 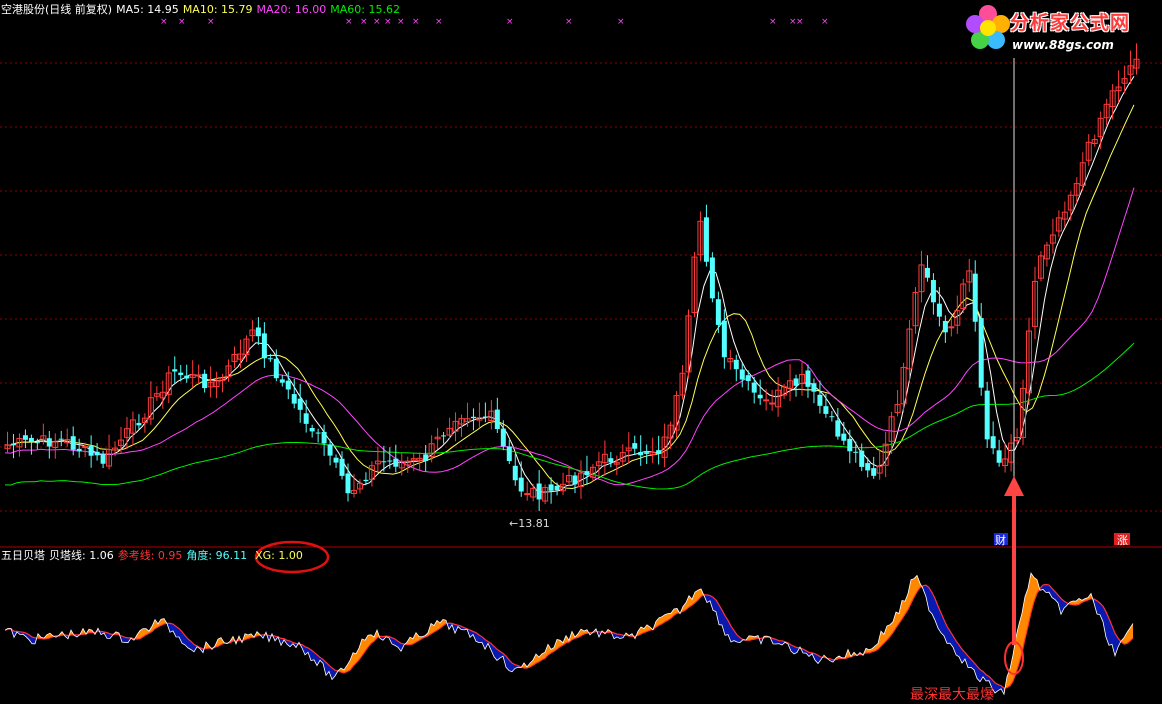 What do you see at coordinates (57, 9) in the screenshot?
I see `stock-title: 空港股份(日线 前复权)` at bounding box center [57, 9].